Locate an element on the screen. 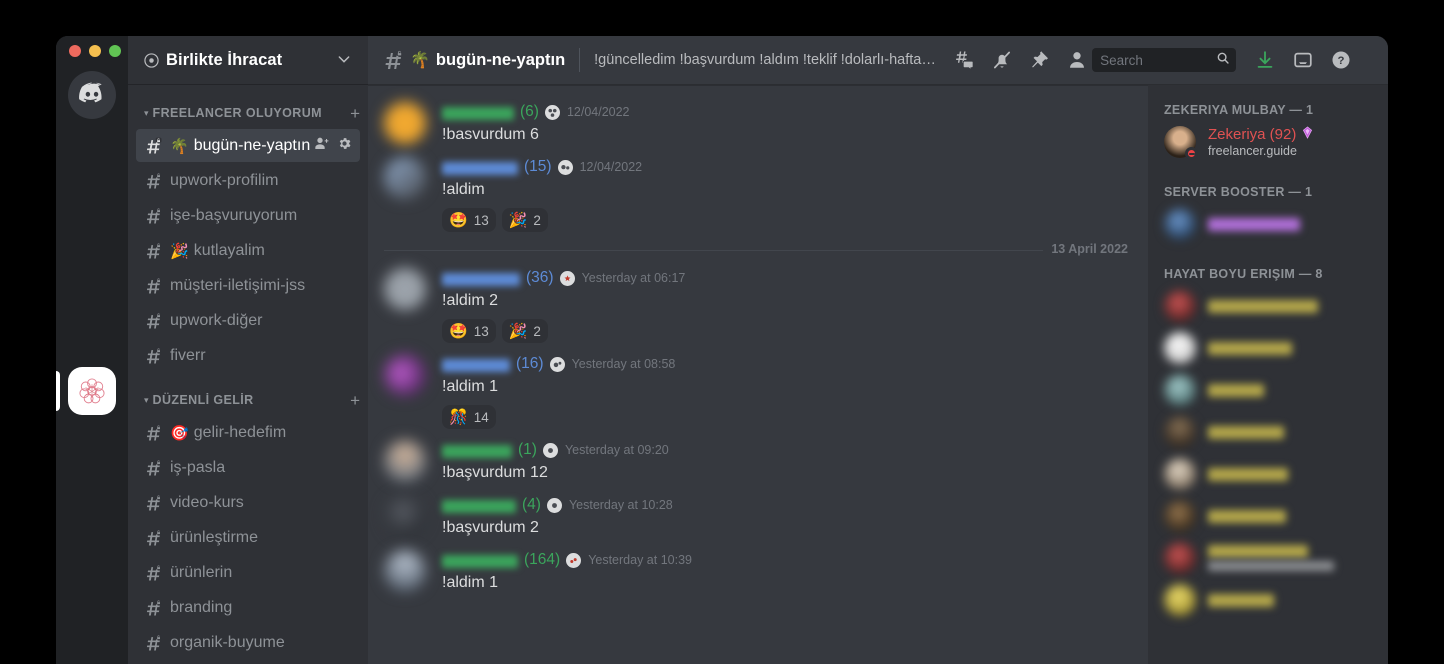 This screenshot has width=1444, height=664. channel-label: iş-pasla is located at coordinates (198, 467).